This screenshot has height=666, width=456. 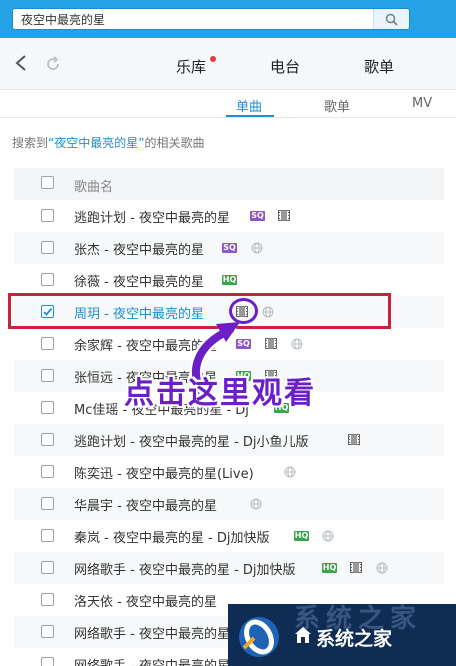 What do you see at coordinates (191, 66) in the screenshot?
I see `tab-library: 乐库` at bounding box center [191, 66].